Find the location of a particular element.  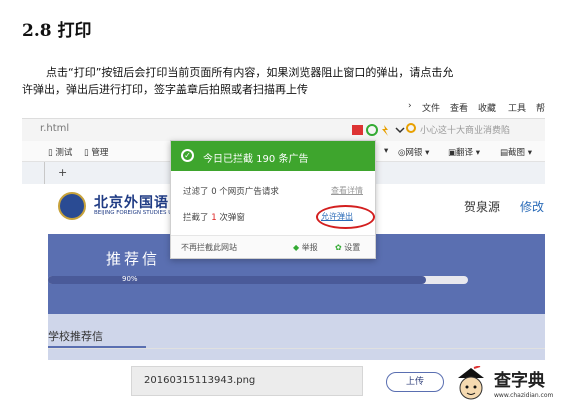

progress-label: 90% is located at coordinates (130, 279).